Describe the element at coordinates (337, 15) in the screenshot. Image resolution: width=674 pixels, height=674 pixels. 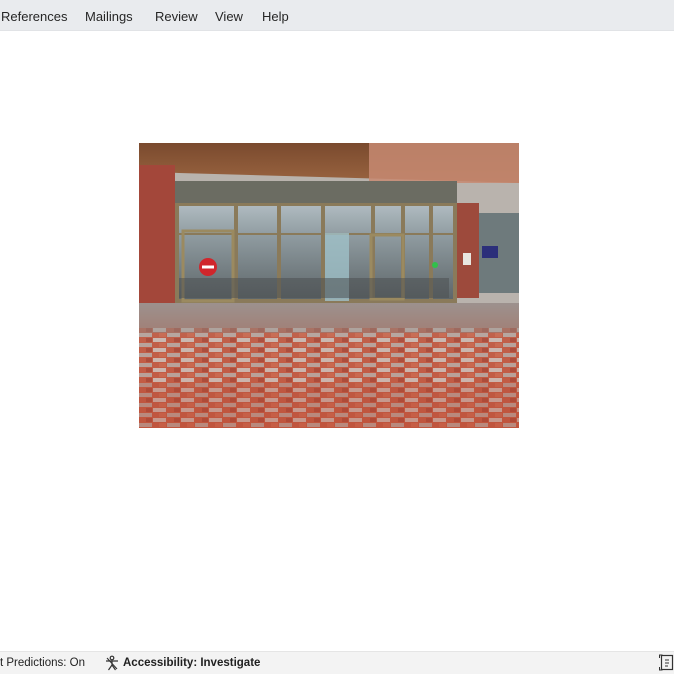
I see `ribbon-tab-bar: References Mailings Review View Help` at that location.